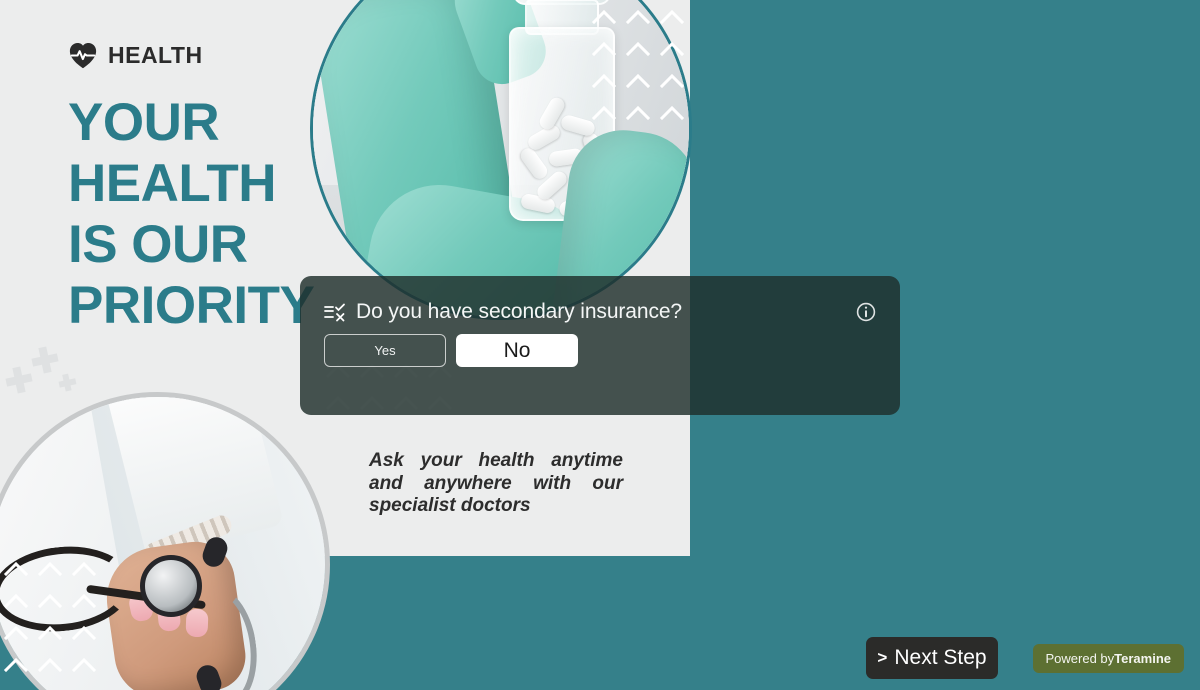  What do you see at coordinates (882, 657) in the screenshot?
I see `next-step-chevron-icon: >` at bounding box center [882, 657].